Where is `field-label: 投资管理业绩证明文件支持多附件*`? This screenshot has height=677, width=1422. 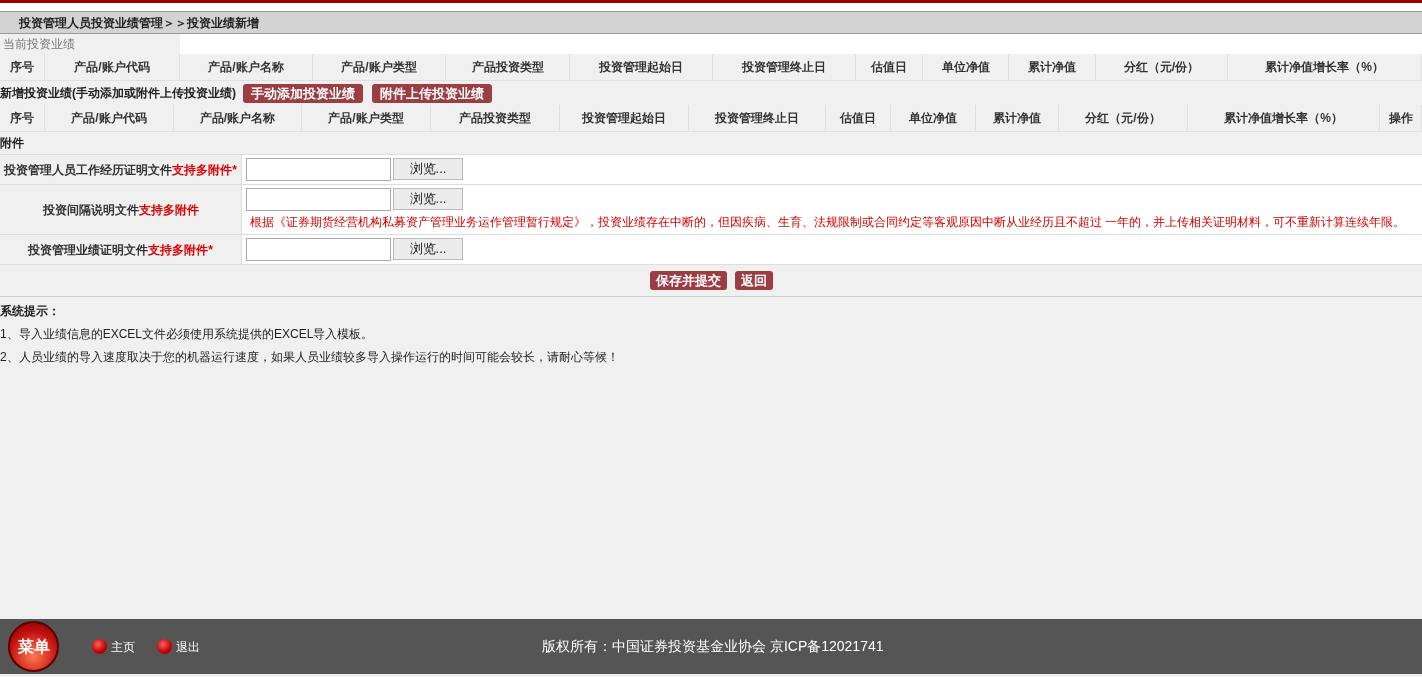
field-label: 投资管理业绩证明文件支持多附件* is located at coordinates (120, 250).